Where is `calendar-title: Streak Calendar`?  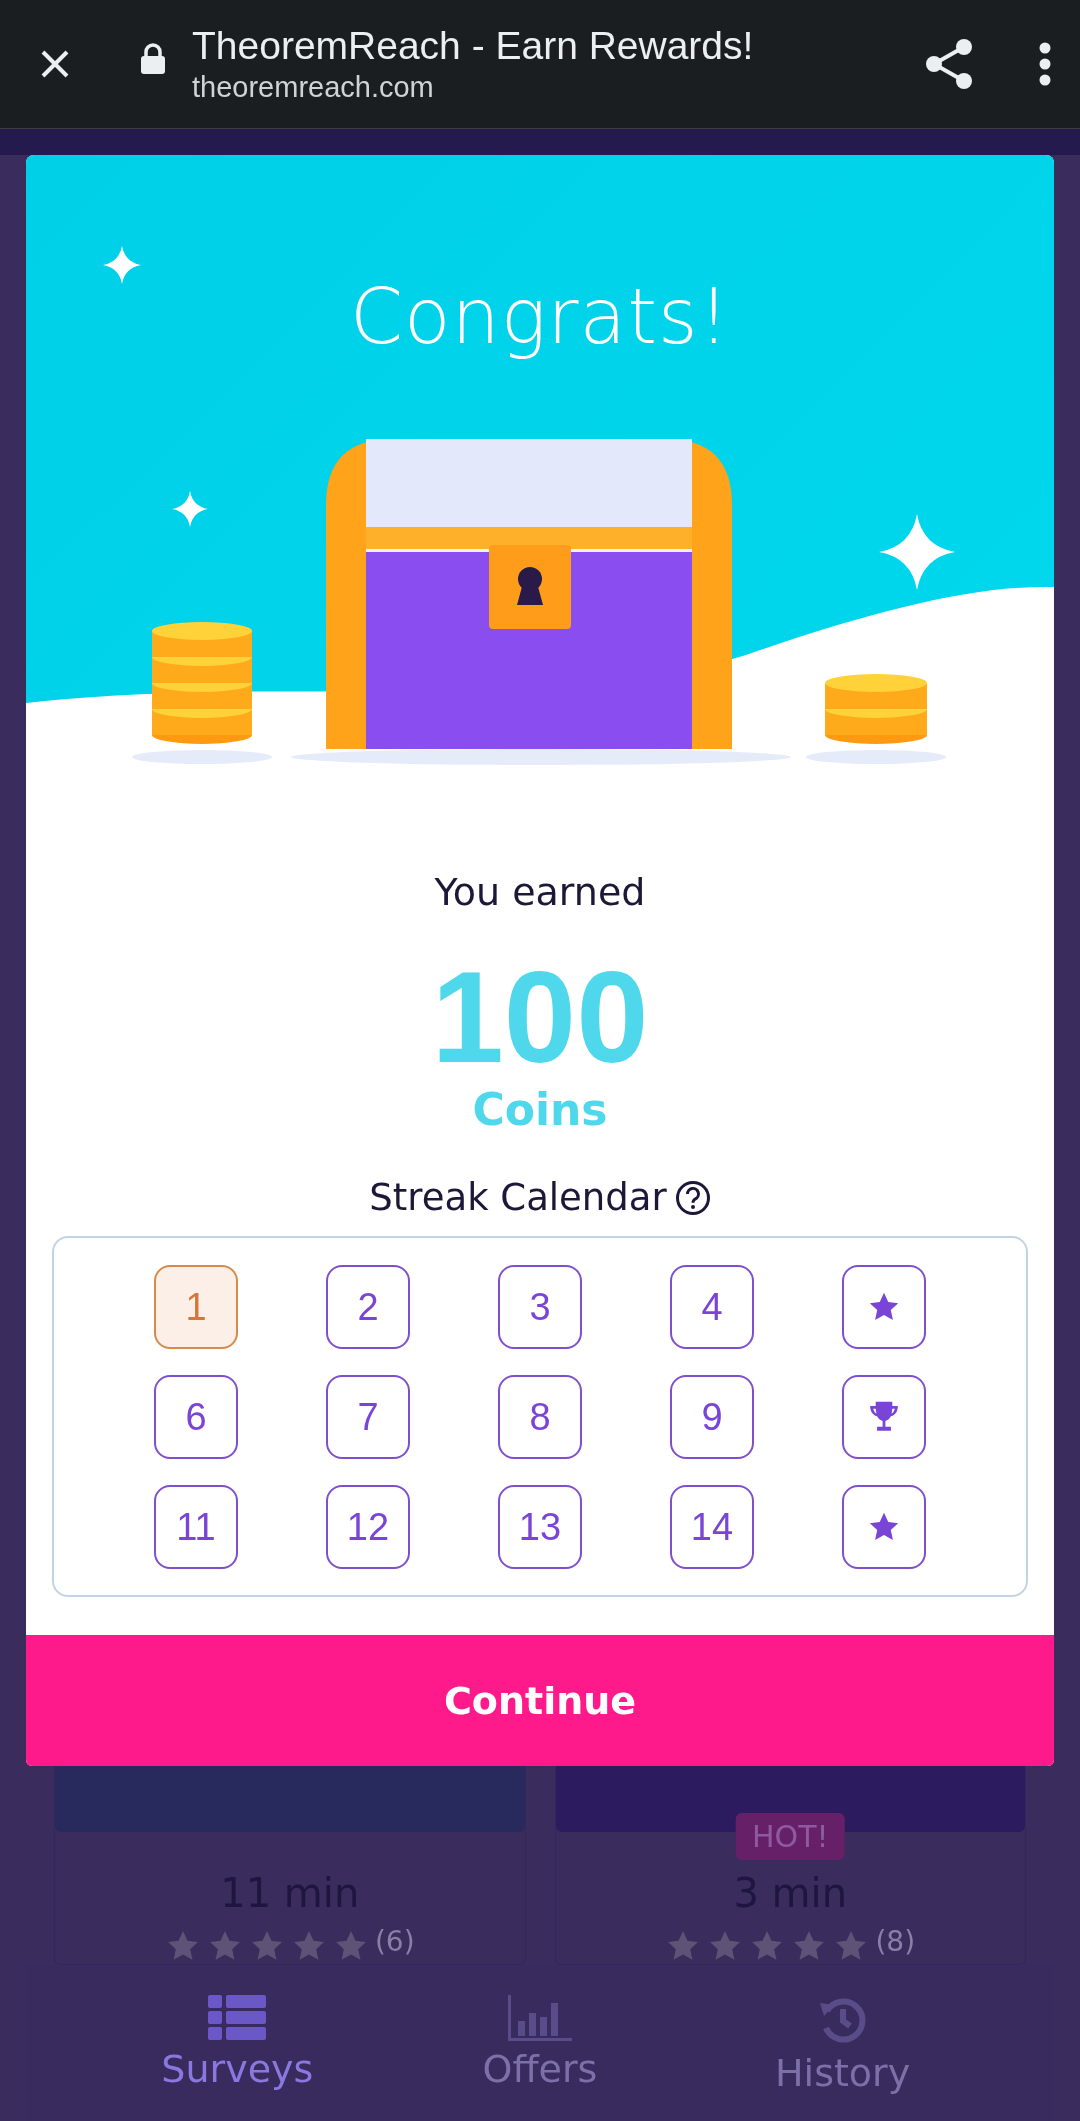
calendar-title: Streak Calendar is located at coordinates (518, 1198).